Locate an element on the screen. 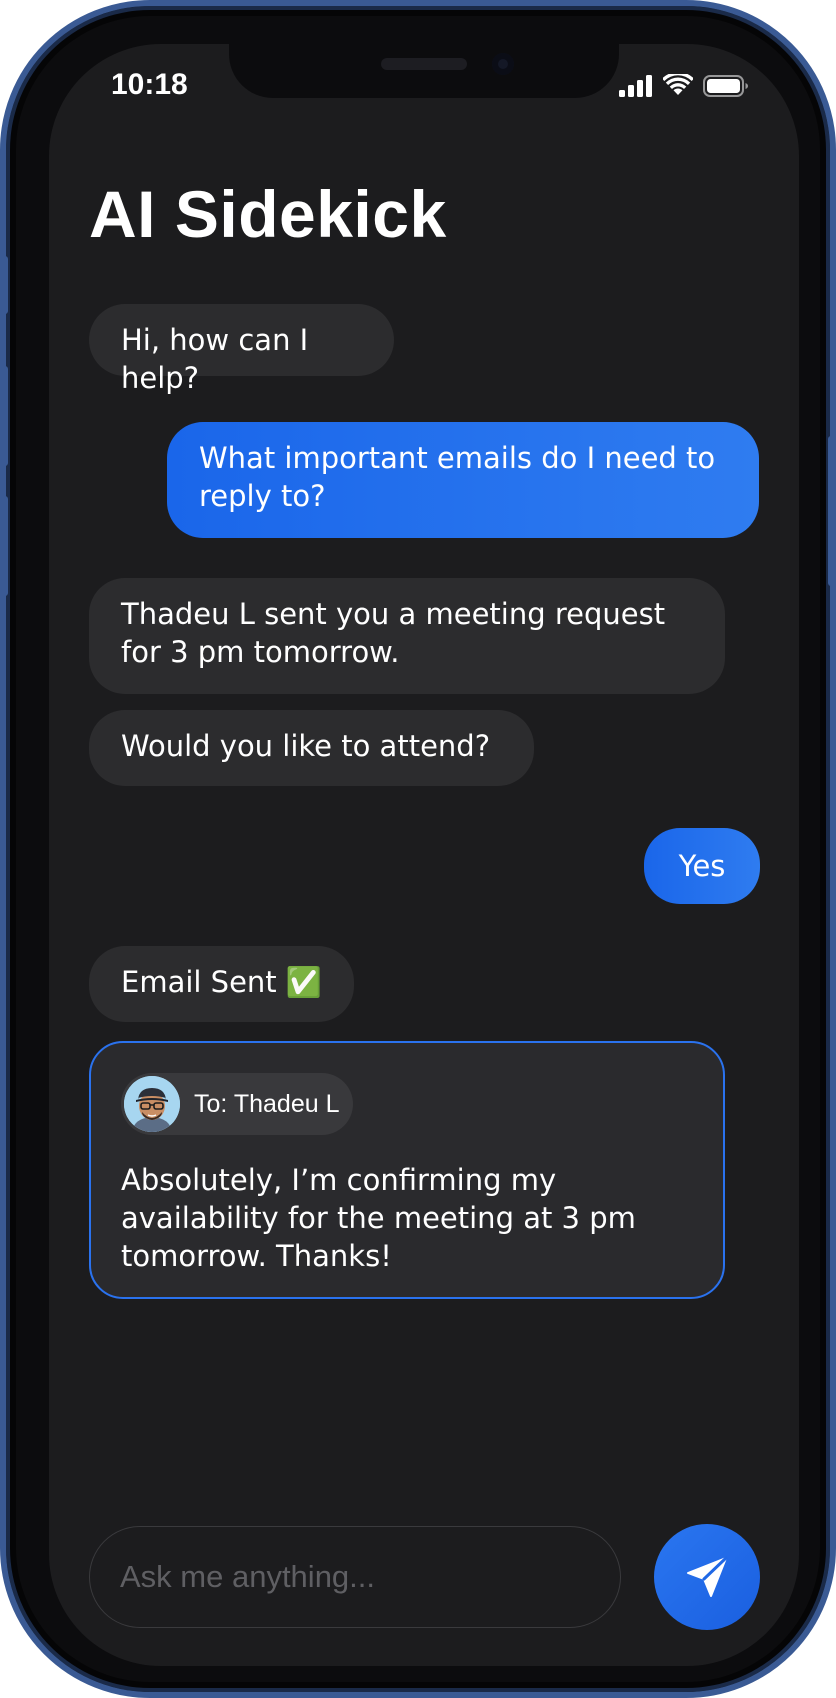 The width and height of the screenshot is (836, 1698). earpiece-speaker is located at coordinates (424, 64).